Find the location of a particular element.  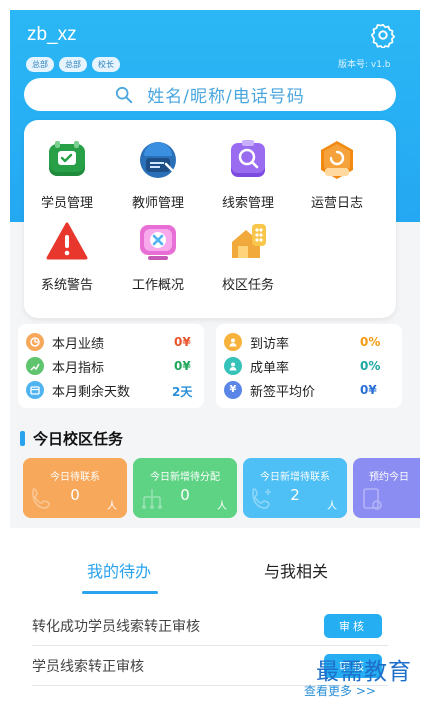

section-title: 今日校区任务 is located at coordinates (71, 438).